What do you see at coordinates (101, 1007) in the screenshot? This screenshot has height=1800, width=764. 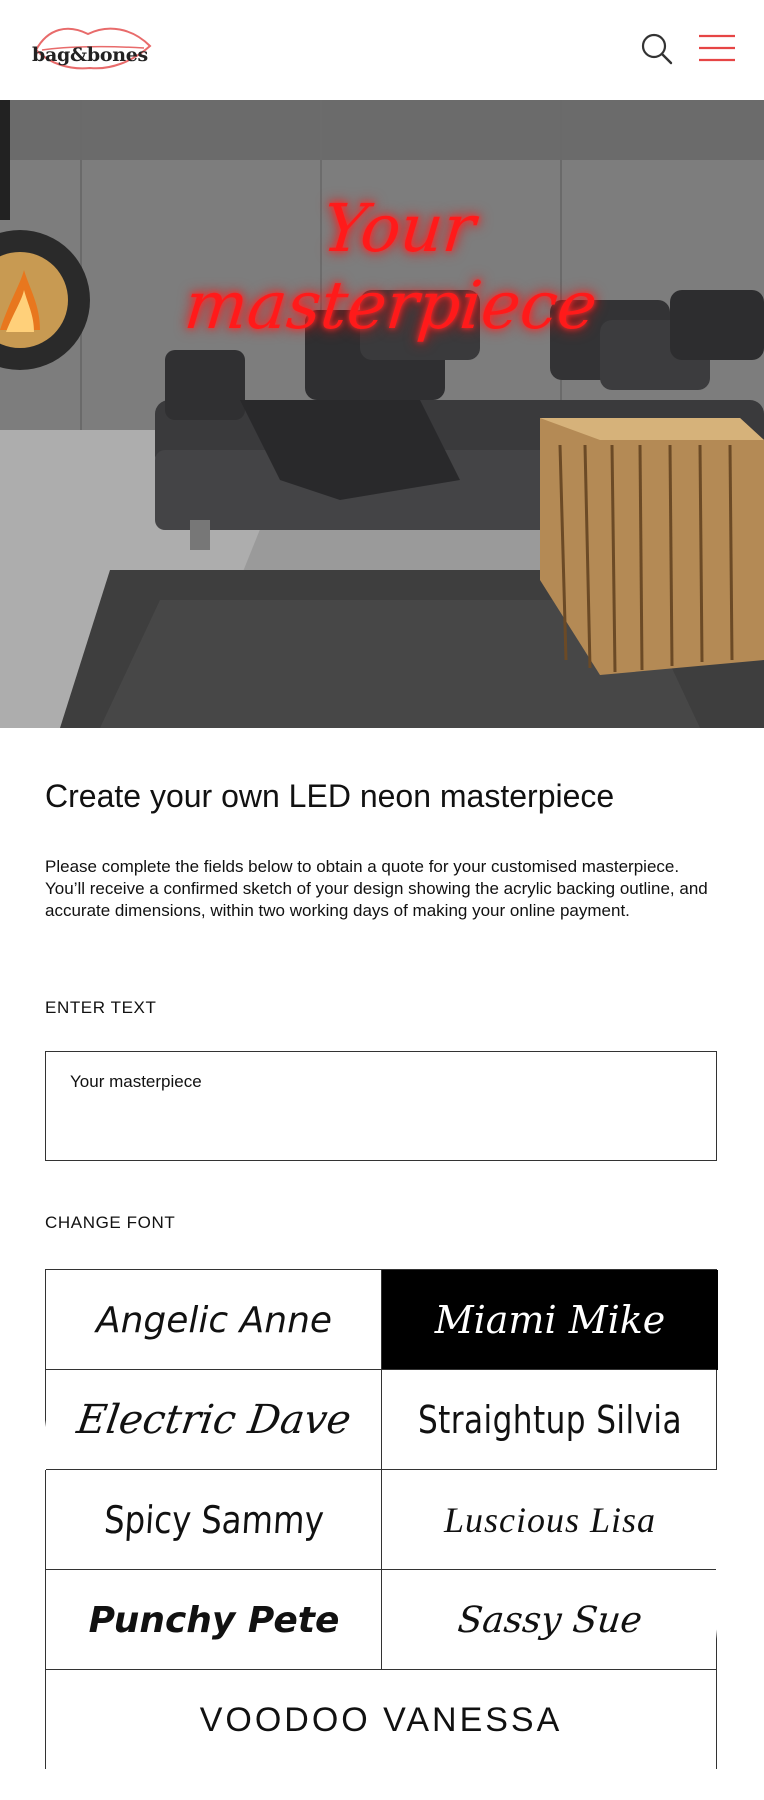 I see `enter-text-label: ENTER TEXT` at bounding box center [101, 1007].